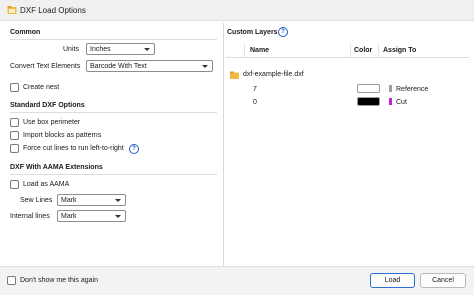  Describe the element at coordinates (149, 66) in the screenshot. I see `convert-text-select: Barcode With Text` at that location.